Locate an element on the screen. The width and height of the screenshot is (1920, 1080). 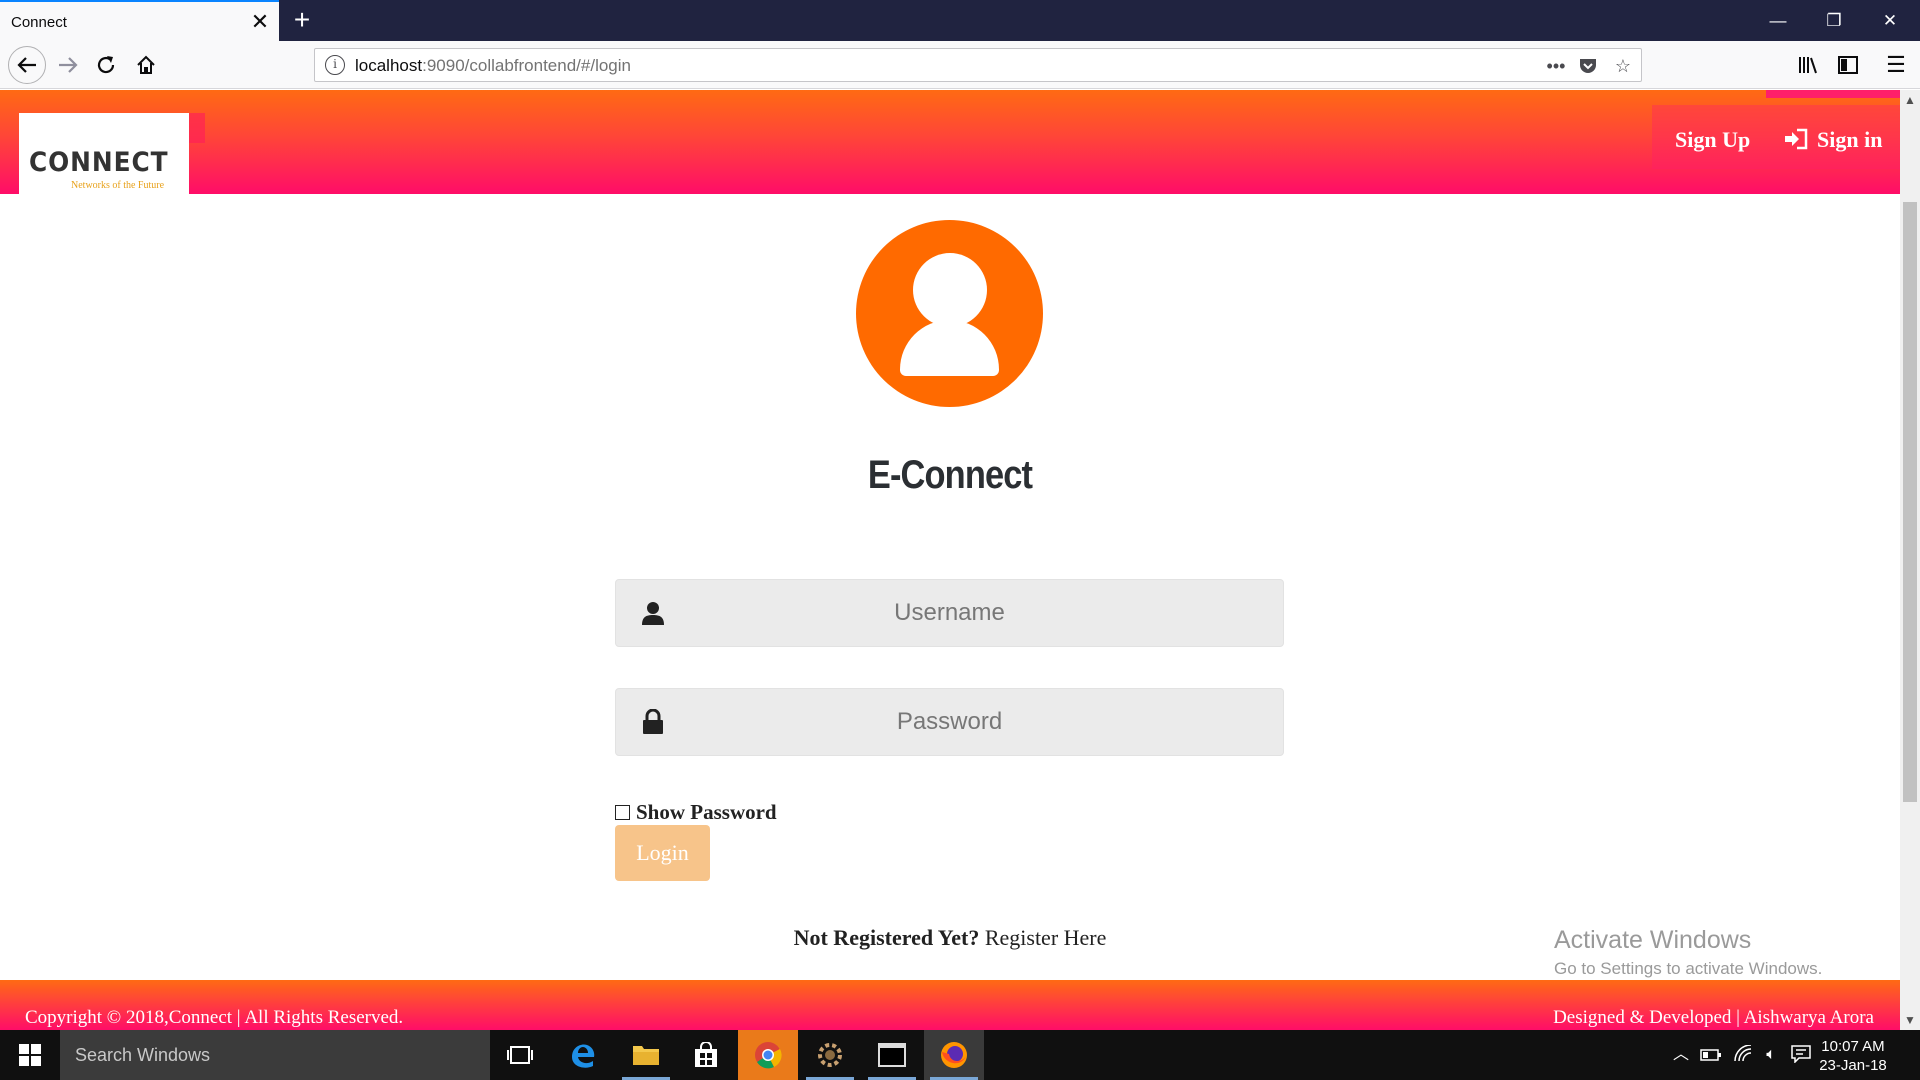
show-password-checkbox is located at coordinates (622, 812).